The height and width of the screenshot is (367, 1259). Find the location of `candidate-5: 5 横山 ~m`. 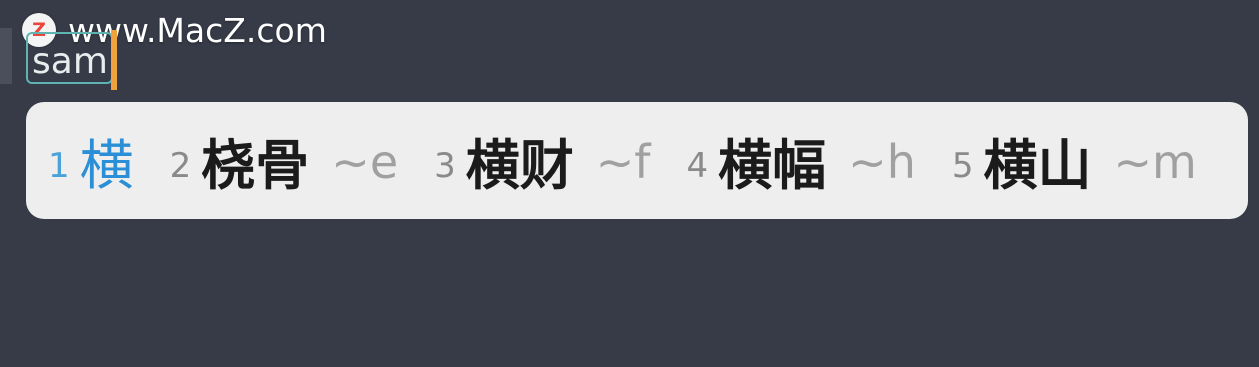

candidate-5: 5 横山 ~m is located at coordinates (1074, 160).